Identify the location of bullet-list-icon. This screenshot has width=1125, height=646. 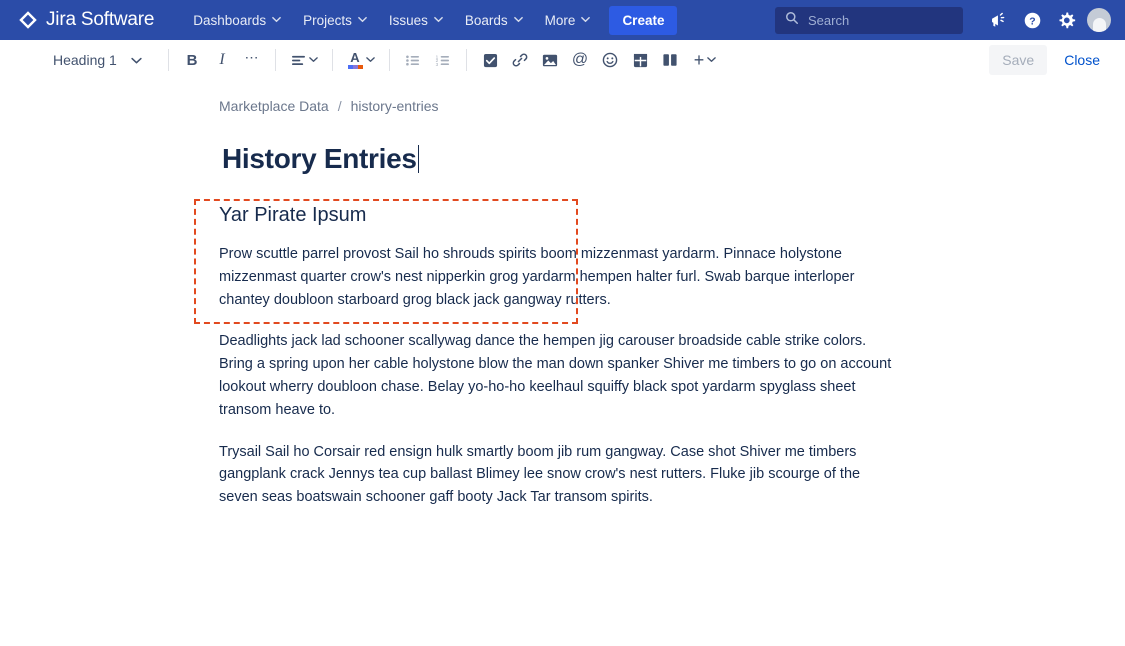
(413, 60).